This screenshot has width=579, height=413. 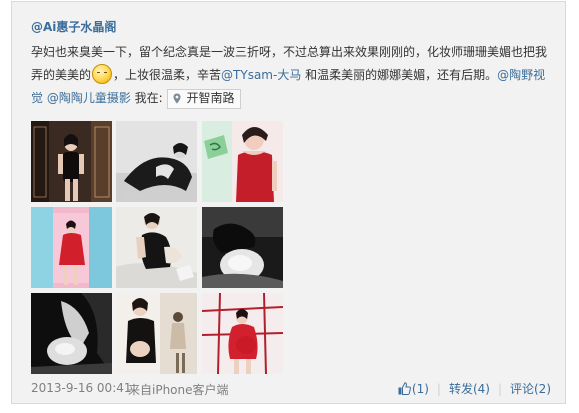 I want to click on smile-emoji-icon, so click(x=102, y=74).